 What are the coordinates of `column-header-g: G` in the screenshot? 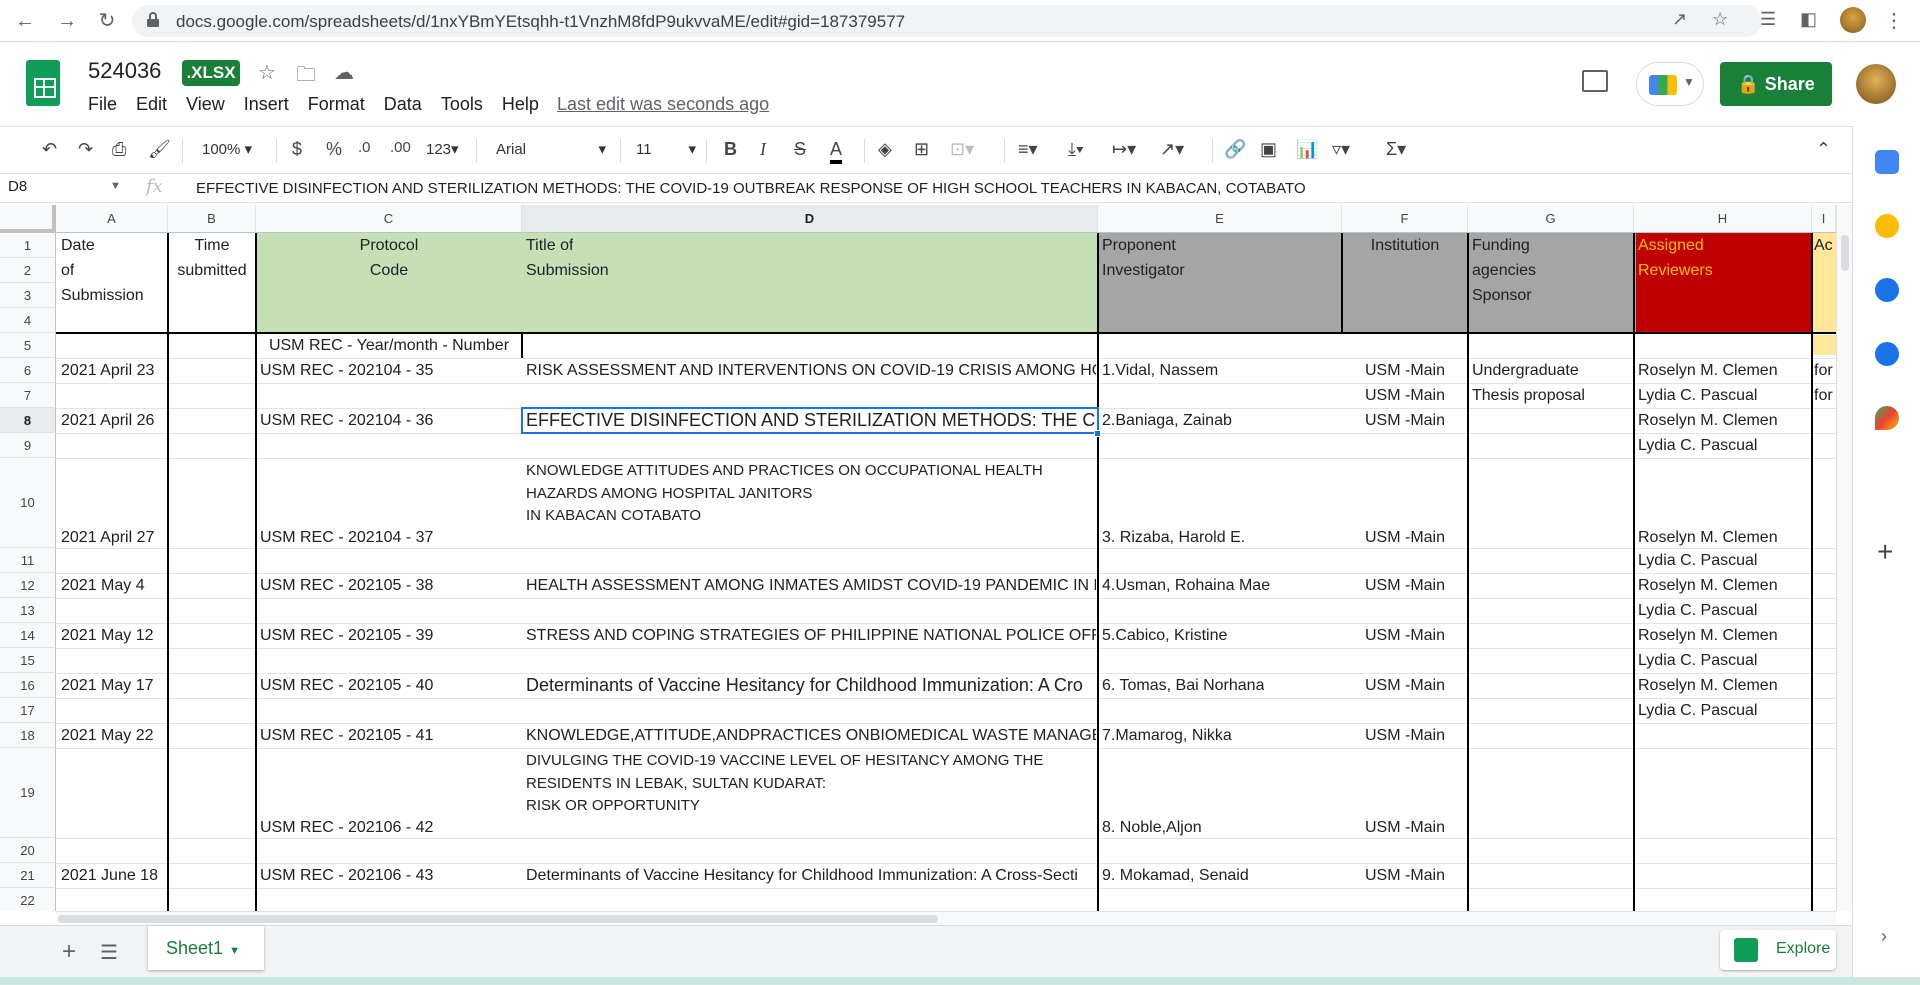 It's located at (1551, 219).